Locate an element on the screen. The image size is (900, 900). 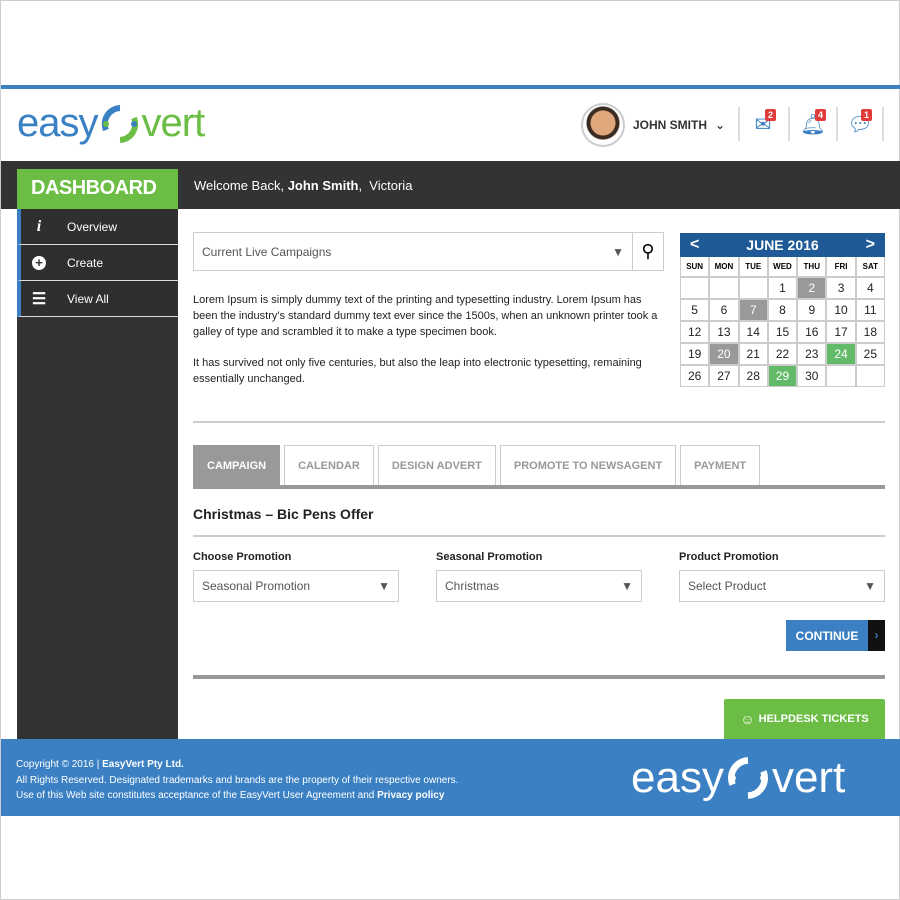
sidebar: i Overview + Create ☰ View All is located at coordinates (97, 474).